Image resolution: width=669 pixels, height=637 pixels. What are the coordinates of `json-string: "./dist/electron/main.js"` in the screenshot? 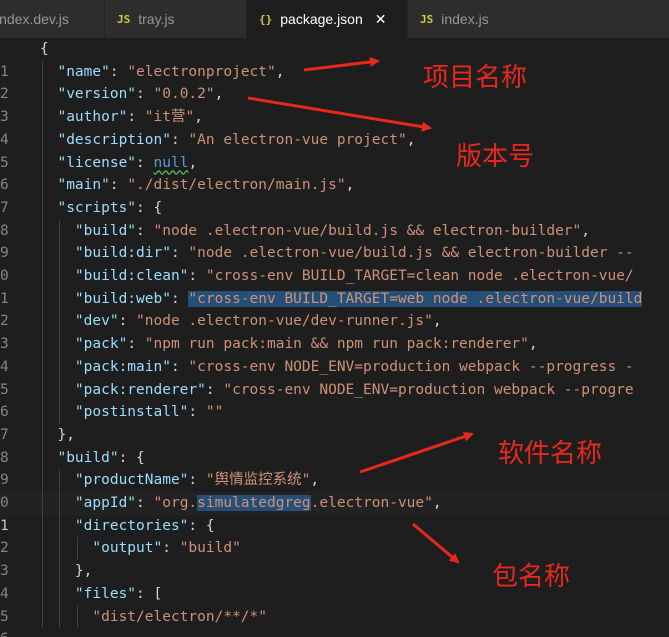 It's located at (236, 185).